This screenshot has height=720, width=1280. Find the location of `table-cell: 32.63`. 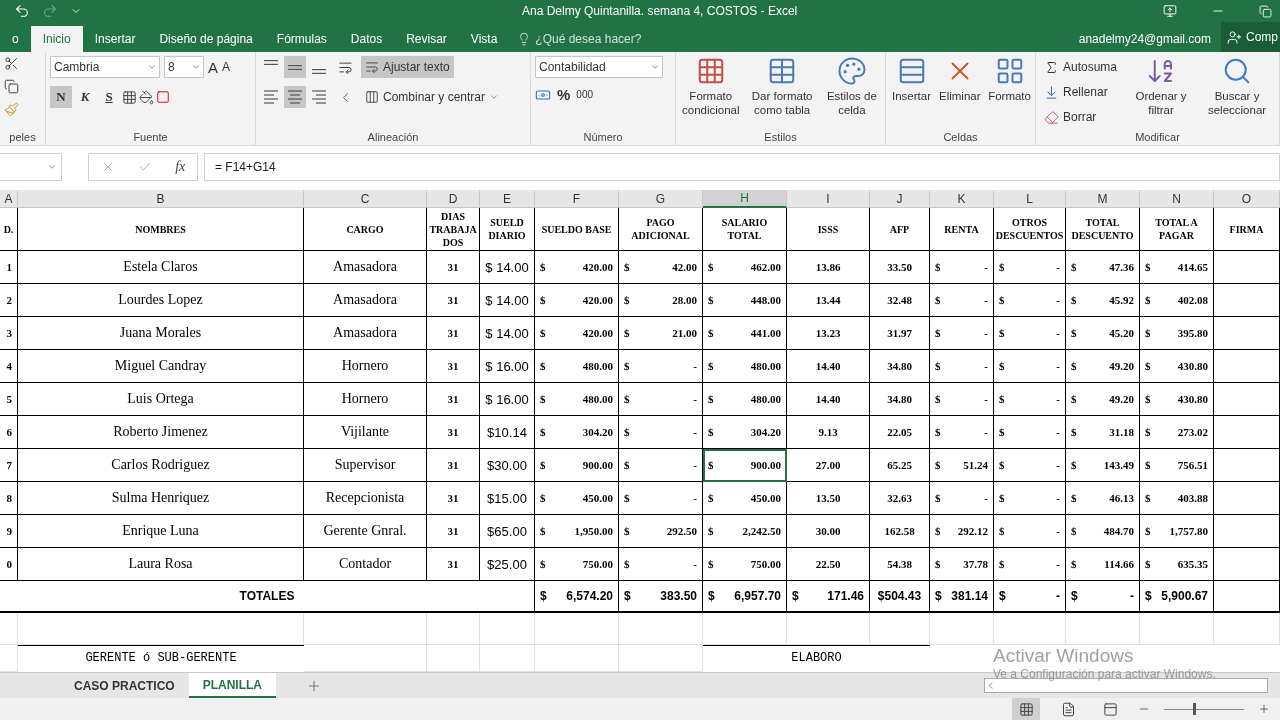

table-cell: 32.63 is located at coordinates (900, 498).